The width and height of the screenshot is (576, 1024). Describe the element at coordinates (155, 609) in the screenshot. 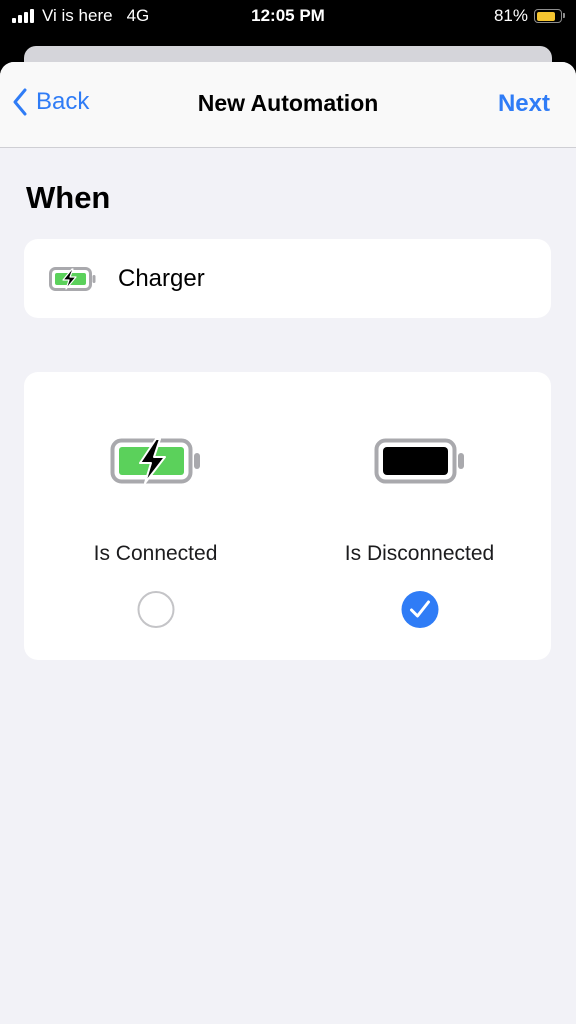

I see `radio-unselected` at that location.